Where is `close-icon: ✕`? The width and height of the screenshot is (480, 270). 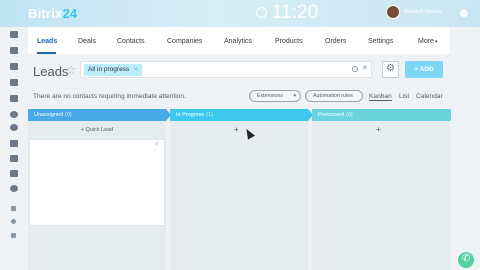
close-icon: ✕ is located at coordinates (156, 144).